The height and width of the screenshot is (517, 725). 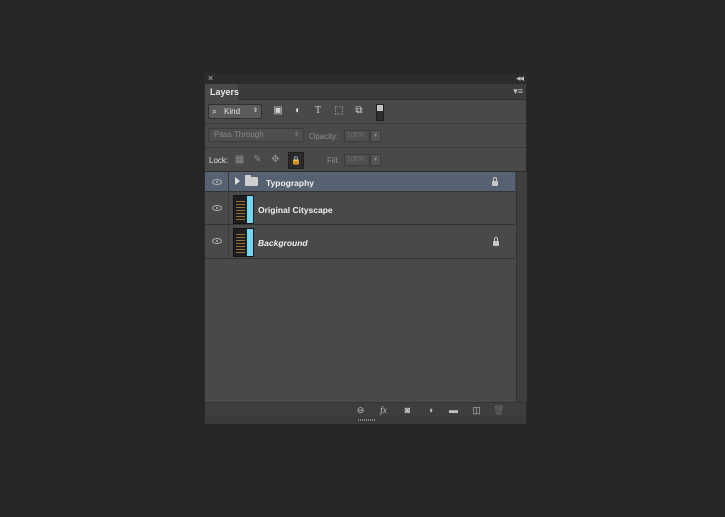 I want to click on layer-name: Background, so click(x=283, y=243).